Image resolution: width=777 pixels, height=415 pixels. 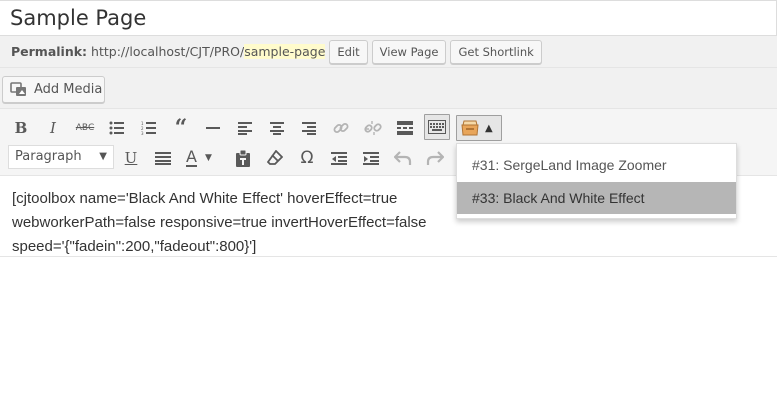 What do you see at coordinates (373, 128) in the screenshot?
I see `unlink-icon` at bounding box center [373, 128].